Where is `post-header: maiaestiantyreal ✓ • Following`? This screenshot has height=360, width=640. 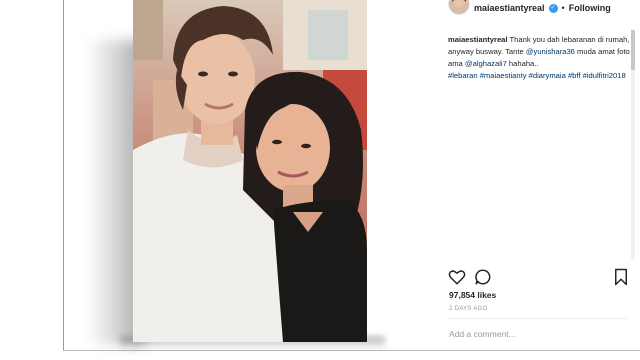 post-header: maiaestiantyreal ✓ • Following is located at coordinates (529, 8).